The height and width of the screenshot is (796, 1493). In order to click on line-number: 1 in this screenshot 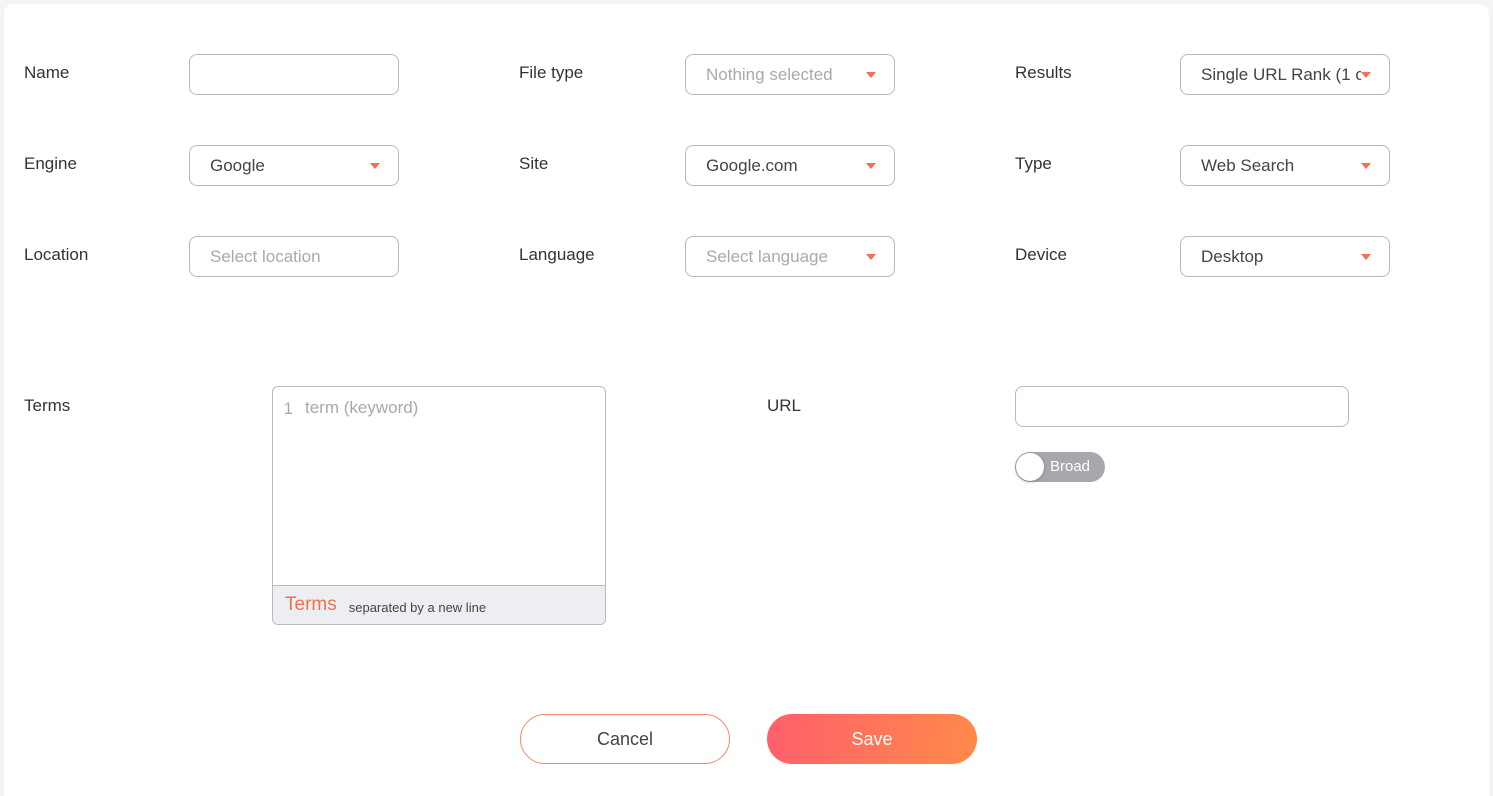, I will do `click(288, 408)`.